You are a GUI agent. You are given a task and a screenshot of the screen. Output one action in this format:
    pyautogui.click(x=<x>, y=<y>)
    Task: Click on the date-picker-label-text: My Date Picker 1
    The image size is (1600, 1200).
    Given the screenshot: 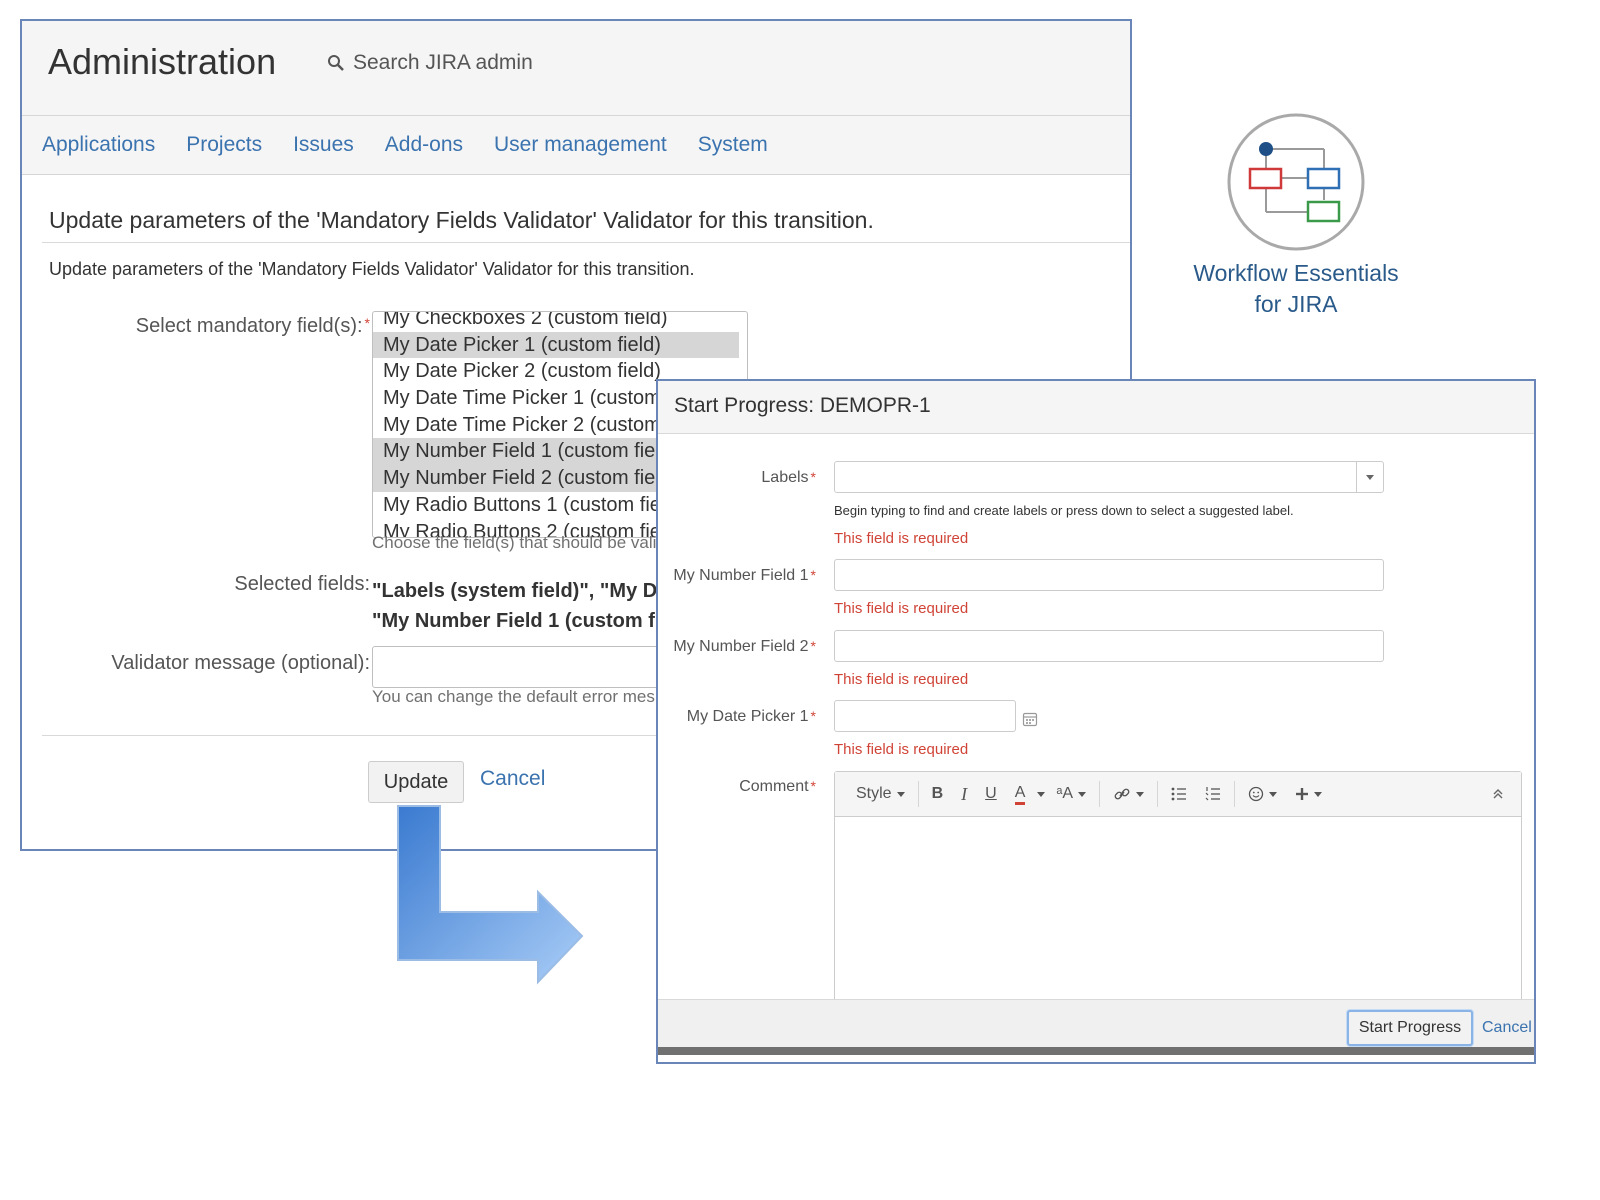 What is the action you would take?
    pyautogui.click(x=747, y=716)
    